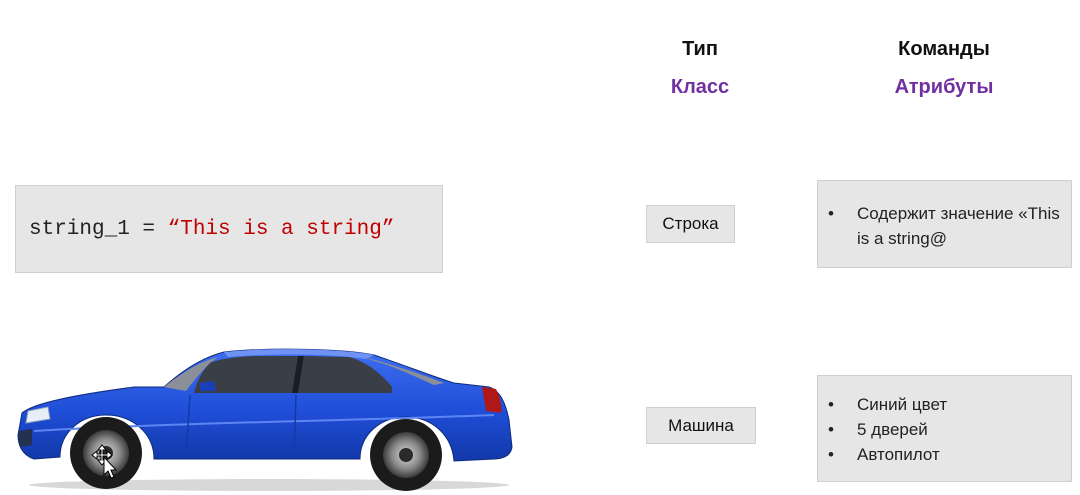  What do you see at coordinates (406, 455) in the screenshot?
I see `rear-wheel` at bounding box center [406, 455].